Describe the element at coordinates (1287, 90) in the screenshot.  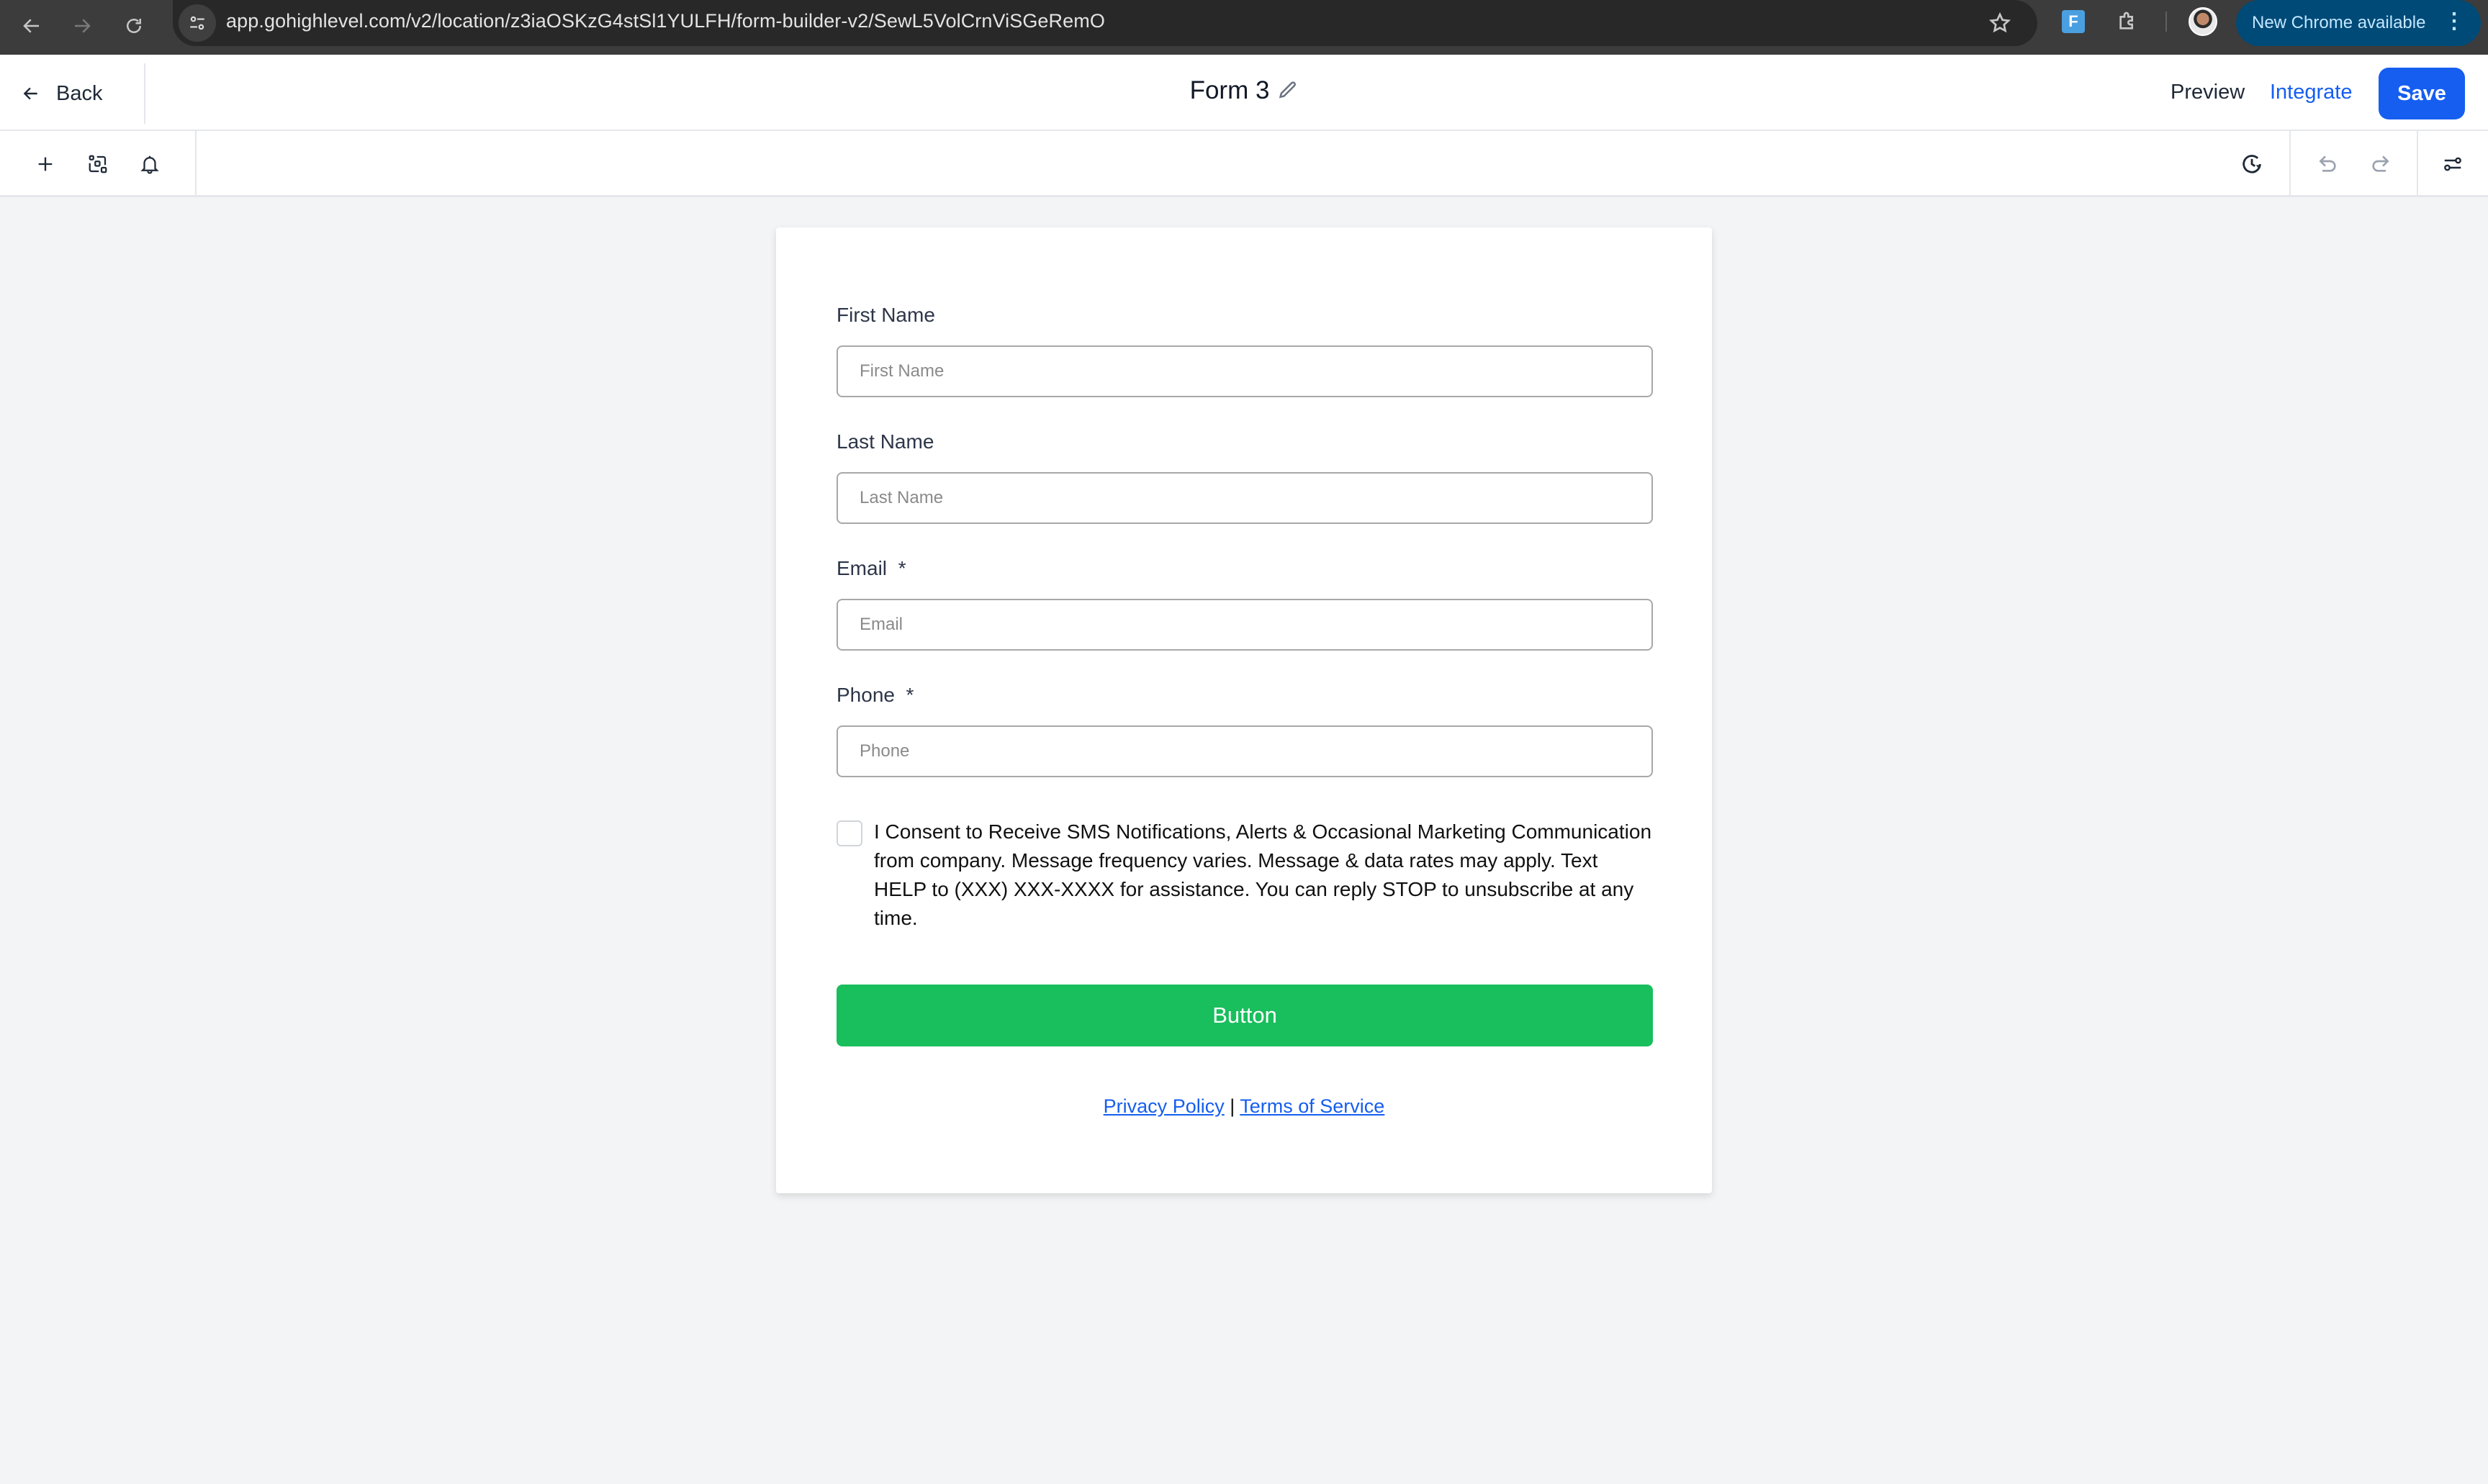
I see `pencil-edit-icon` at that location.